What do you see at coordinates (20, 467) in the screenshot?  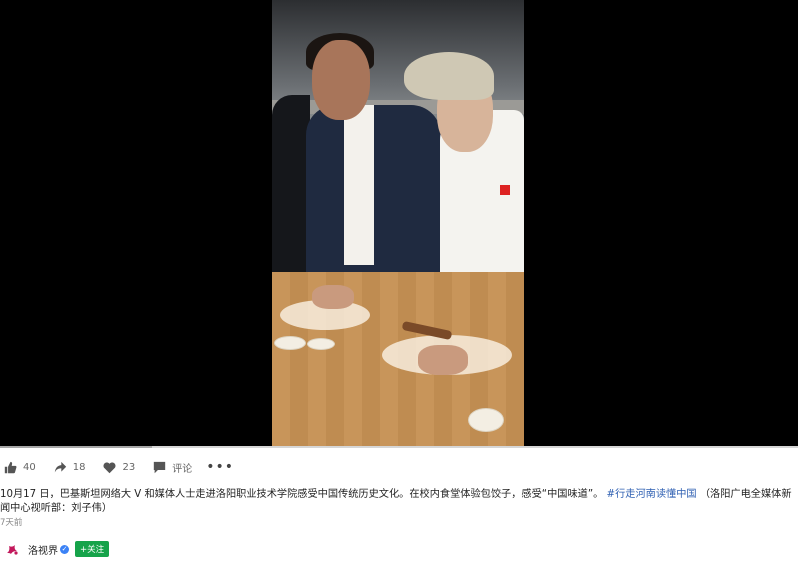 I see `like-button: 40` at bounding box center [20, 467].